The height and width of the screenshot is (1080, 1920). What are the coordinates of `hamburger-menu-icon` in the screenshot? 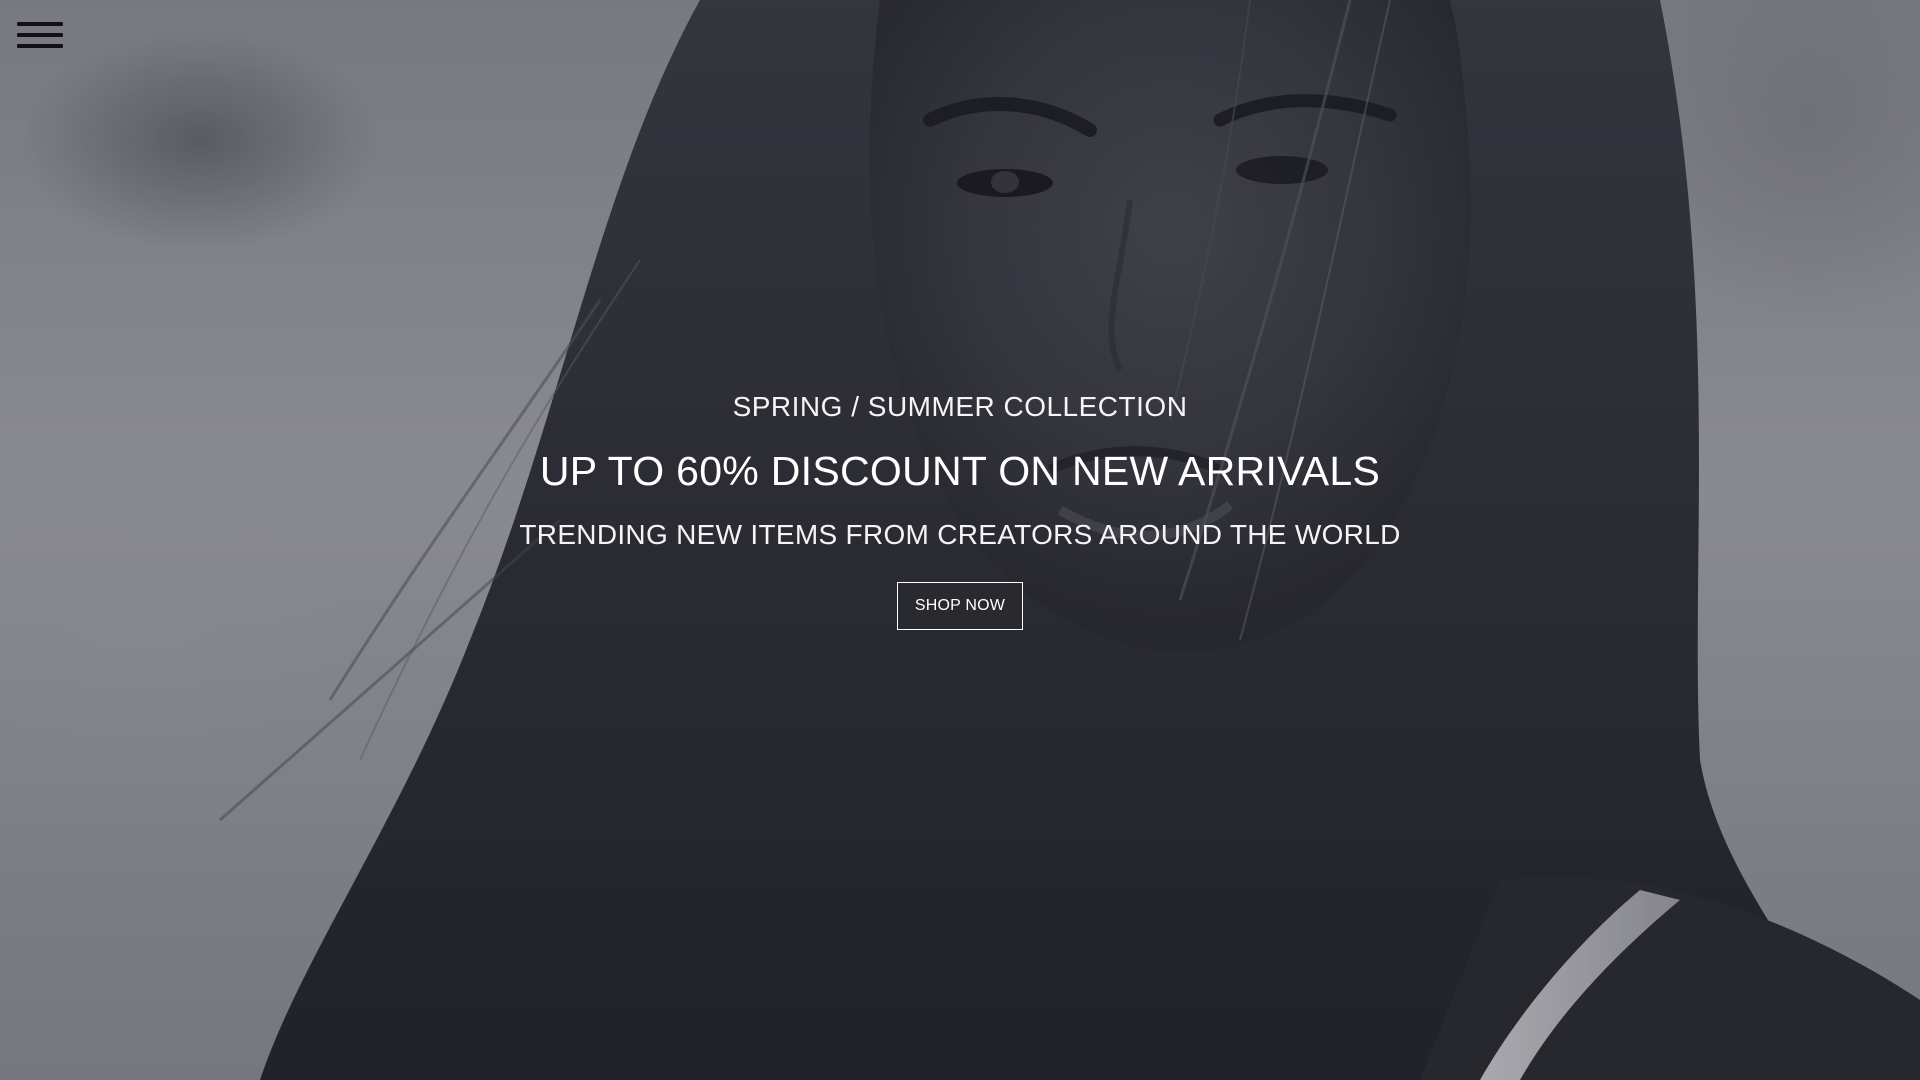 It's located at (40, 36).